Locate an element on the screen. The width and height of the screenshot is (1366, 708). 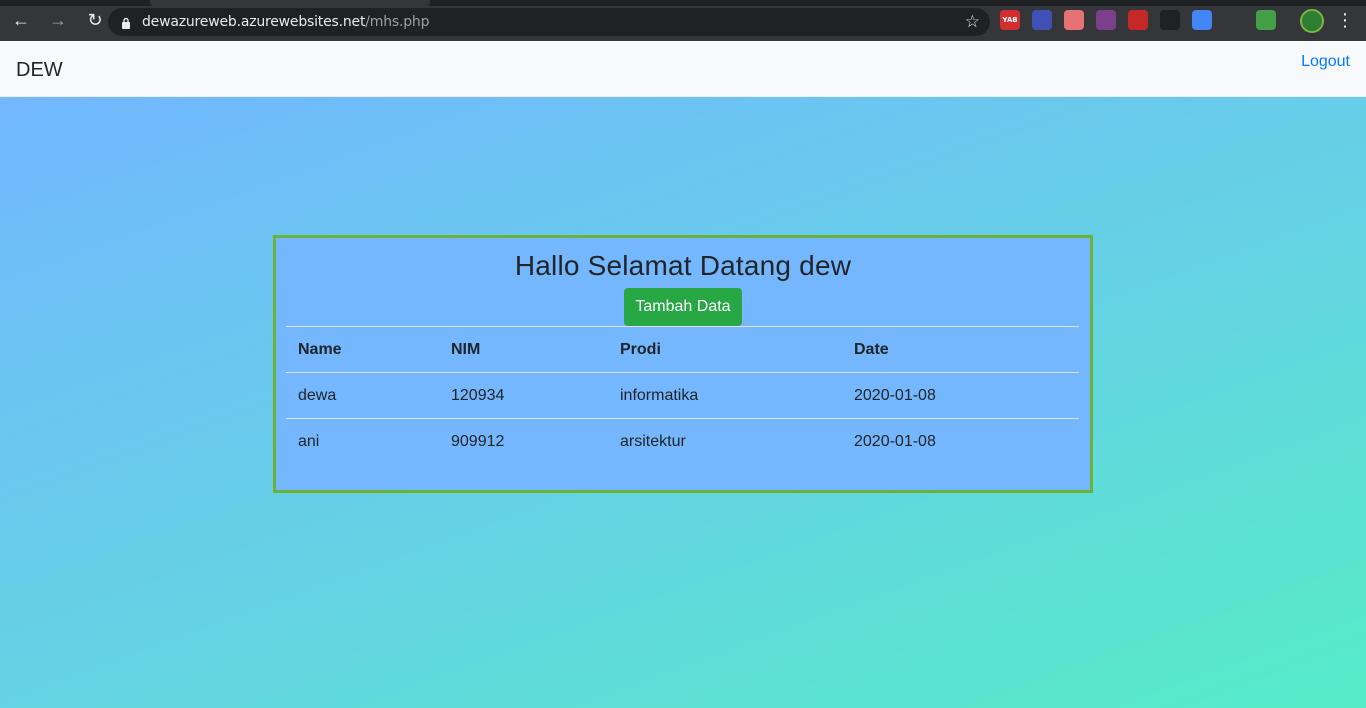
address-bar: dewazureweb.azurewebsites.net/mhs.php ☆ is located at coordinates (549, 22).